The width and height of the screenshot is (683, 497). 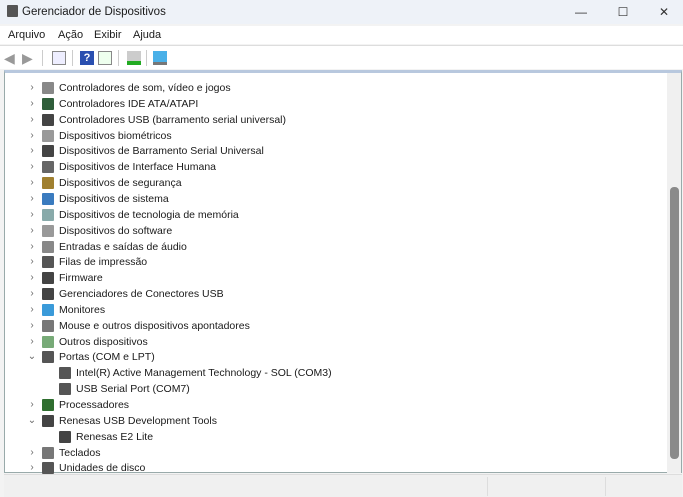 What do you see at coordinates (80, 452) in the screenshot?
I see `tree-item-label: Teclados` at bounding box center [80, 452].